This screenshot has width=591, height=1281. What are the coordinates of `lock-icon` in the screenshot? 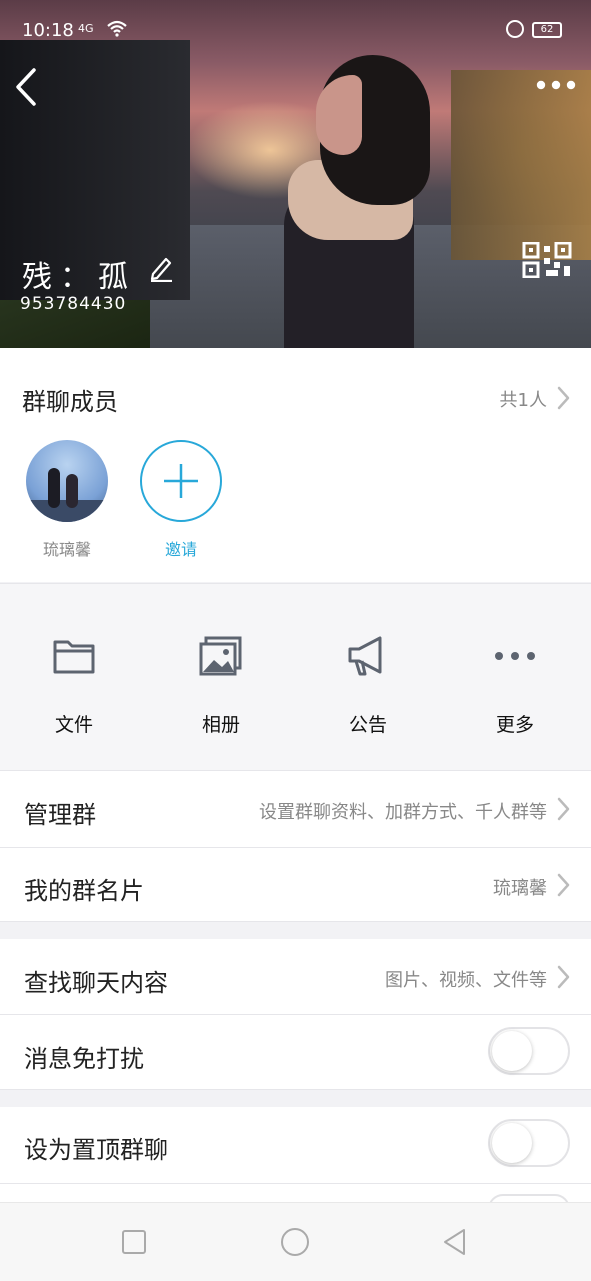 It's located at (515, 29).